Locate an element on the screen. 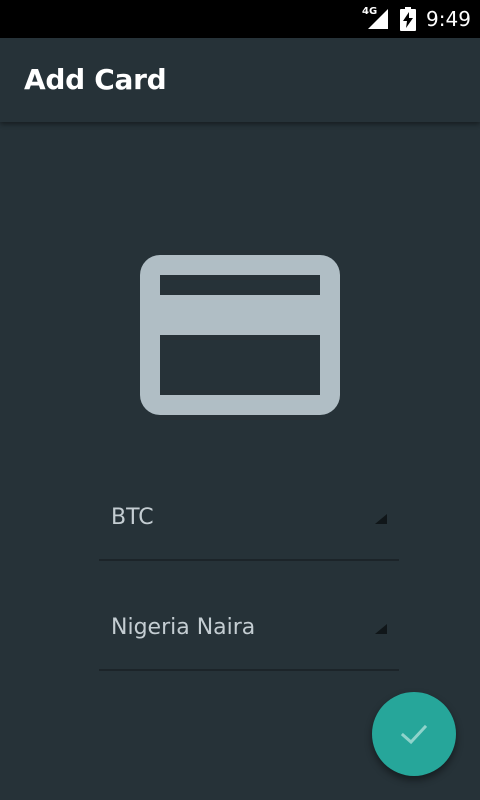 The width and height of the screenshot is (480, 800). fiat-currency-value: Nigeria Naira is located at coordinates (183, 627).